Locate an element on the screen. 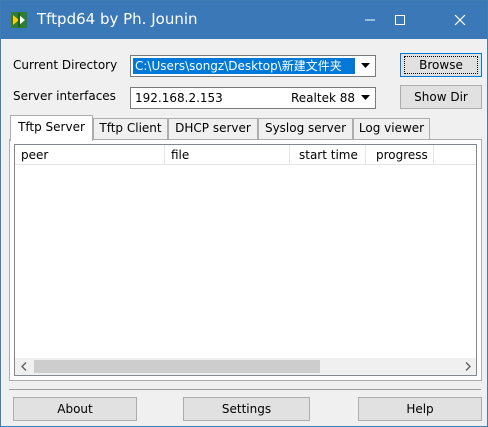 The height and width of the screenshot is (427, 488). current-directory-value: C:\Users\songz\Desktop\新建文件夹 is located at coordinates (244, 66).